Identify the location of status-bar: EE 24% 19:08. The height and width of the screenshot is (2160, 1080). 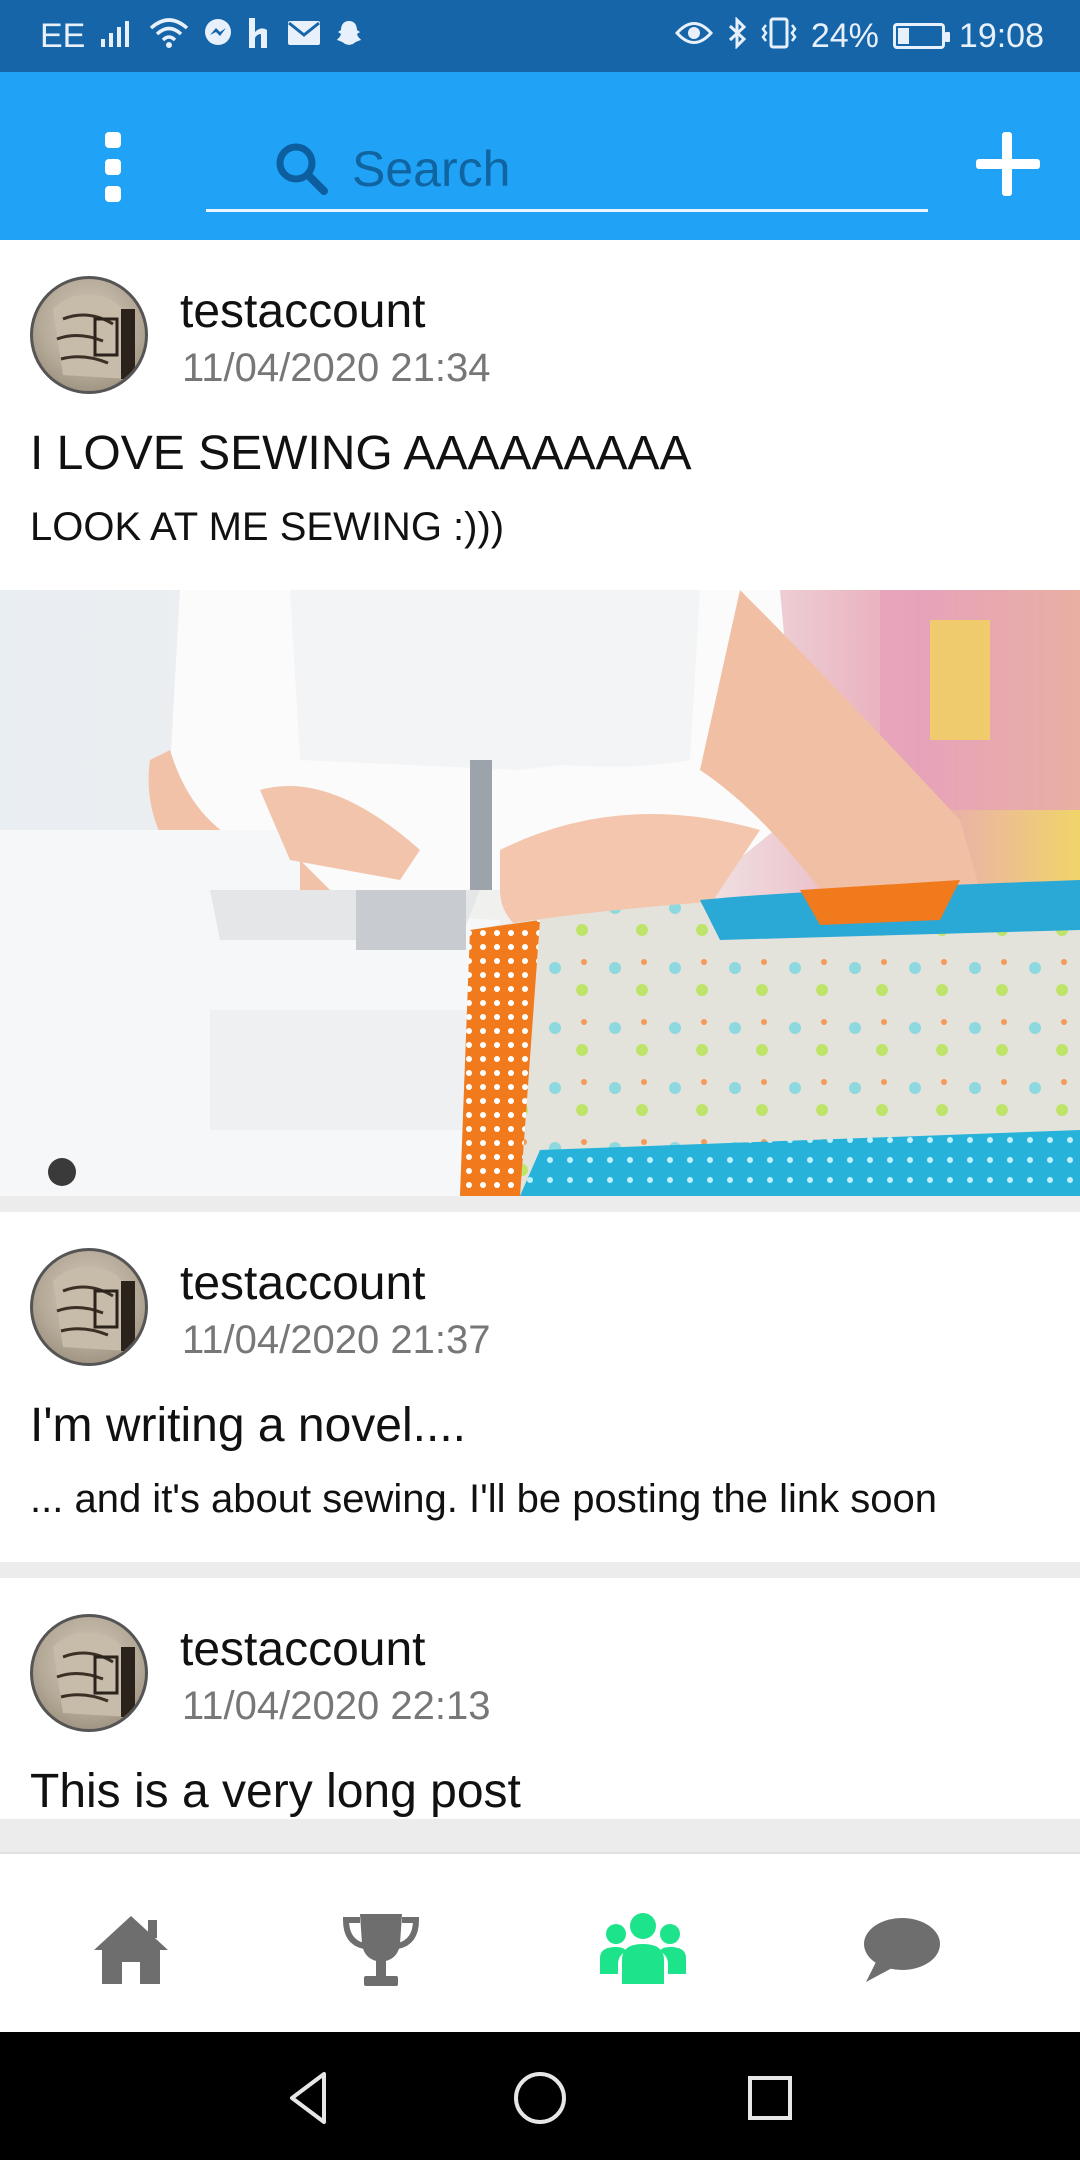
(540, 36).